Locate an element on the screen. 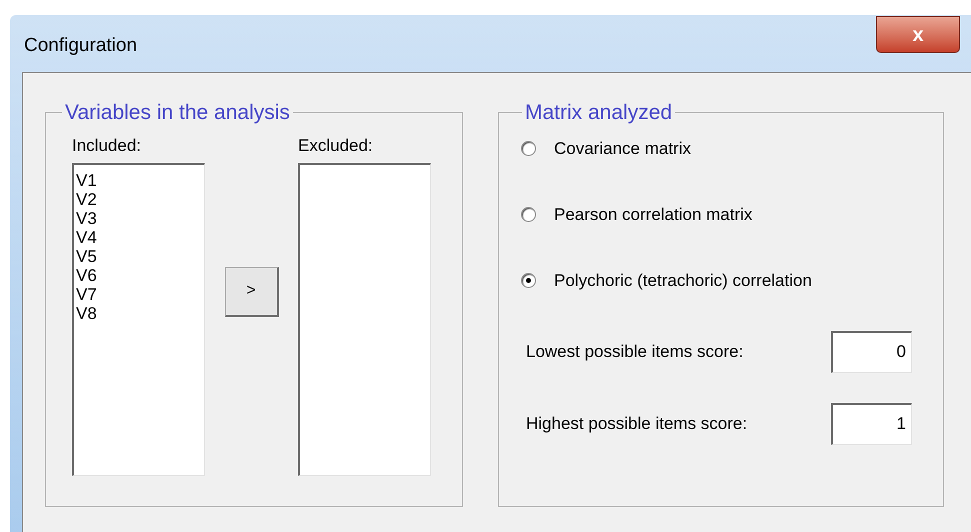  window-title: Configuration is located at coordinates (81, 46).